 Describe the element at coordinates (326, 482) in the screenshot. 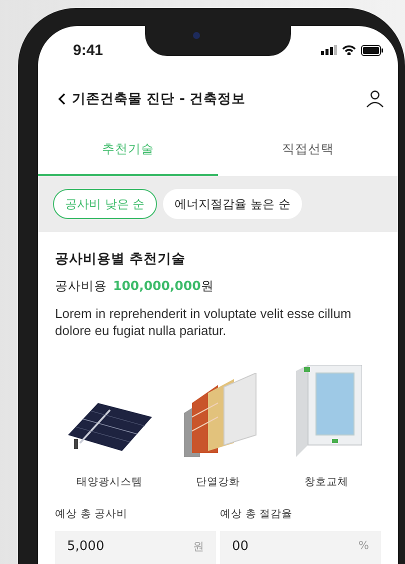

I see `technology-label: 창호교체` at that location.